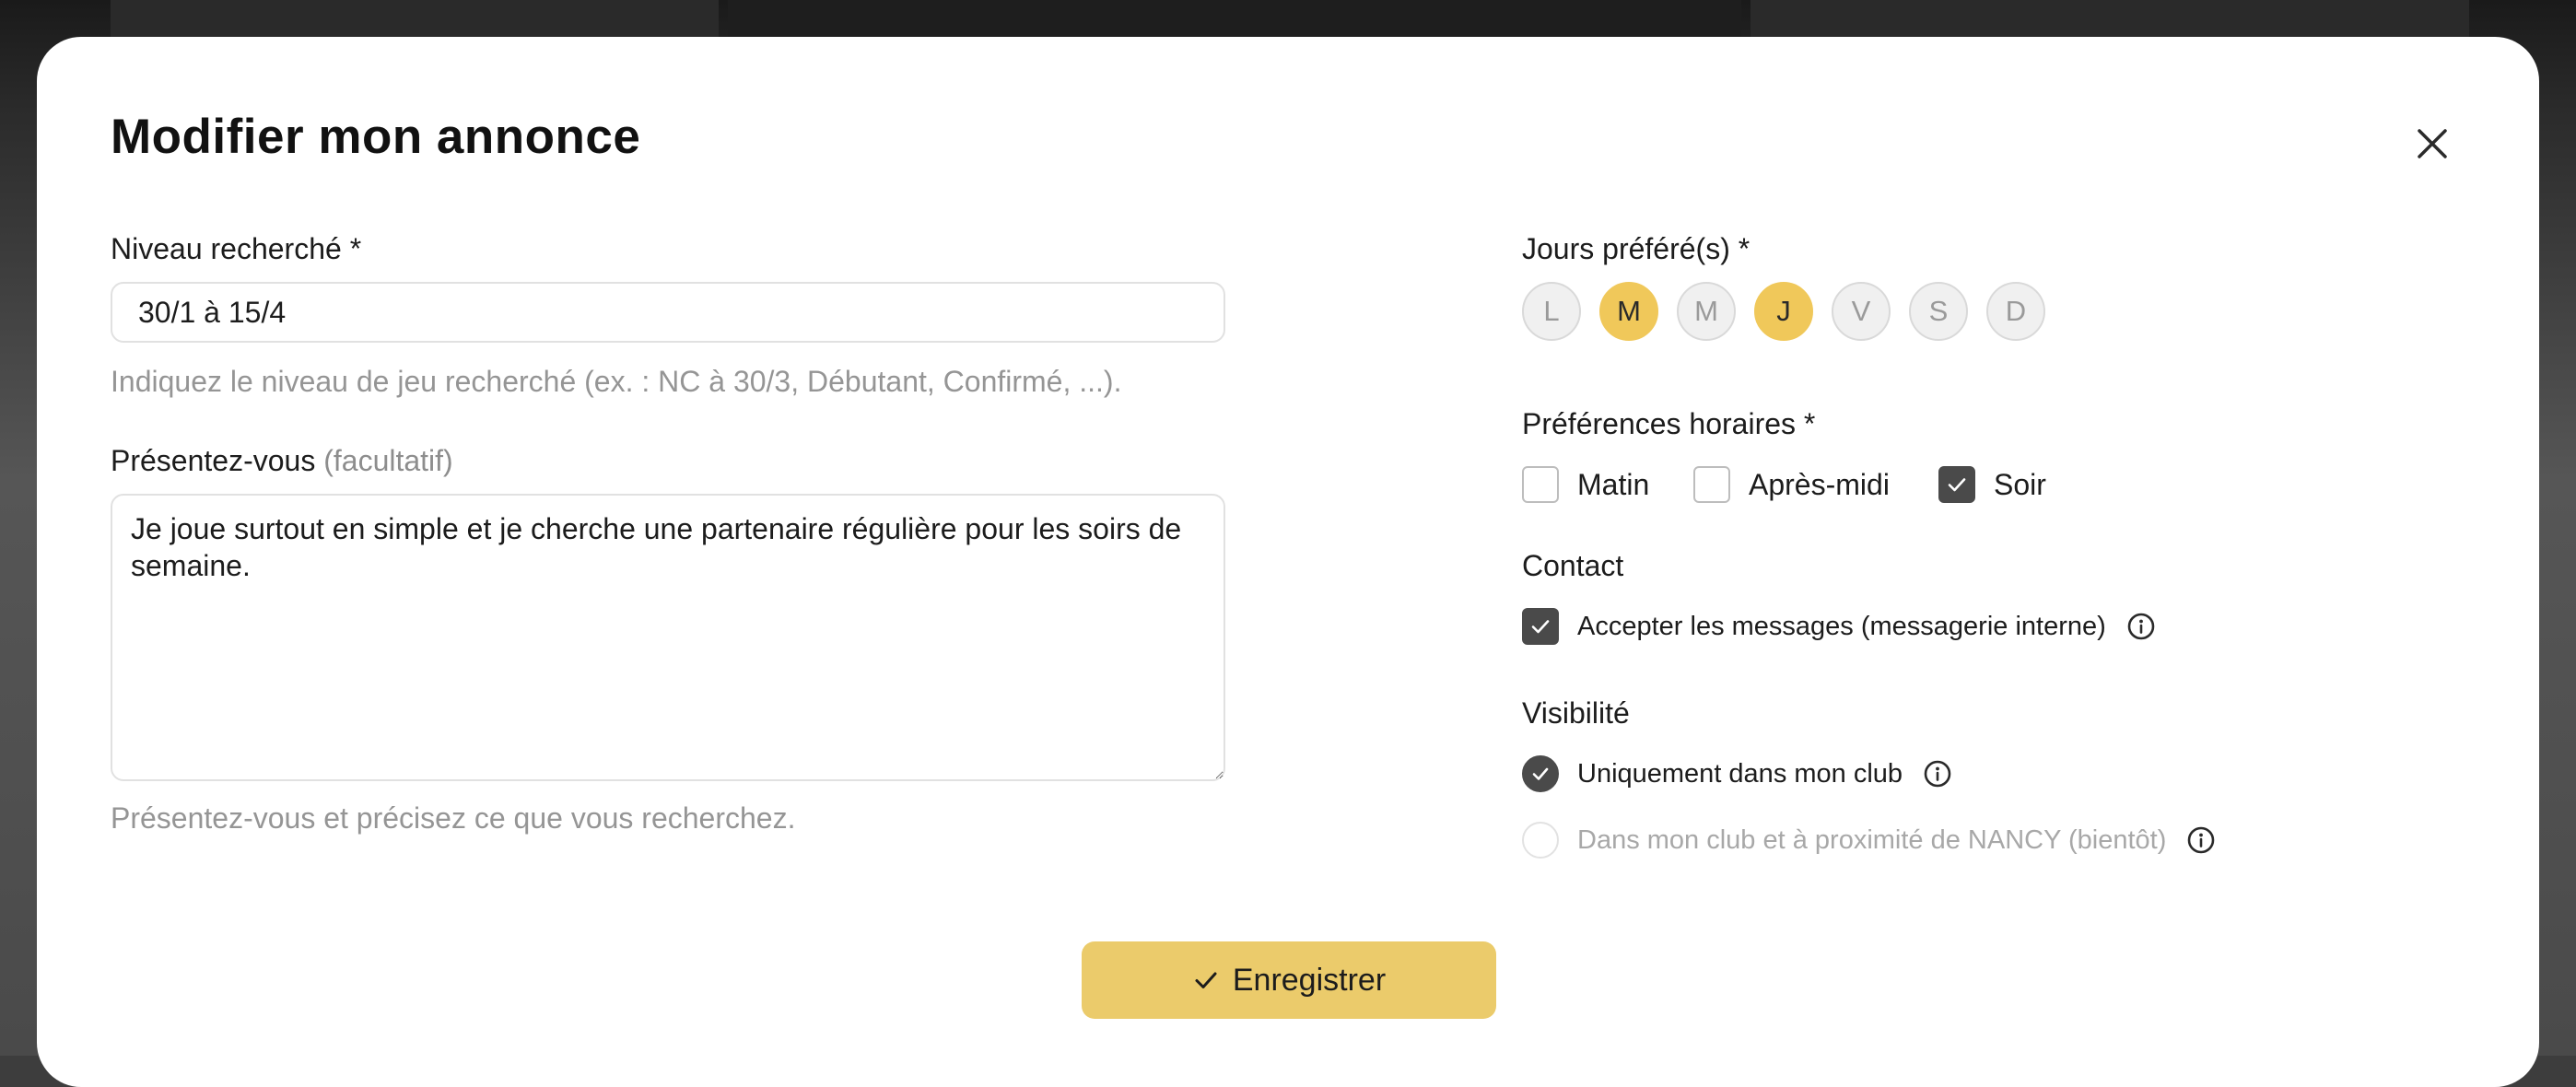 The width and height of the screenshot is (2576, 1087). I want to click on level-input, so click(668, 312).